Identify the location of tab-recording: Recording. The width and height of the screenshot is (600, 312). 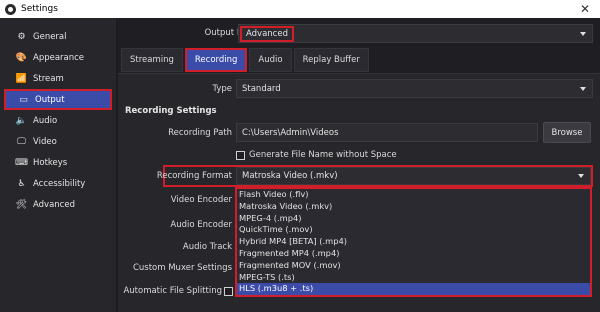
(216, 60).